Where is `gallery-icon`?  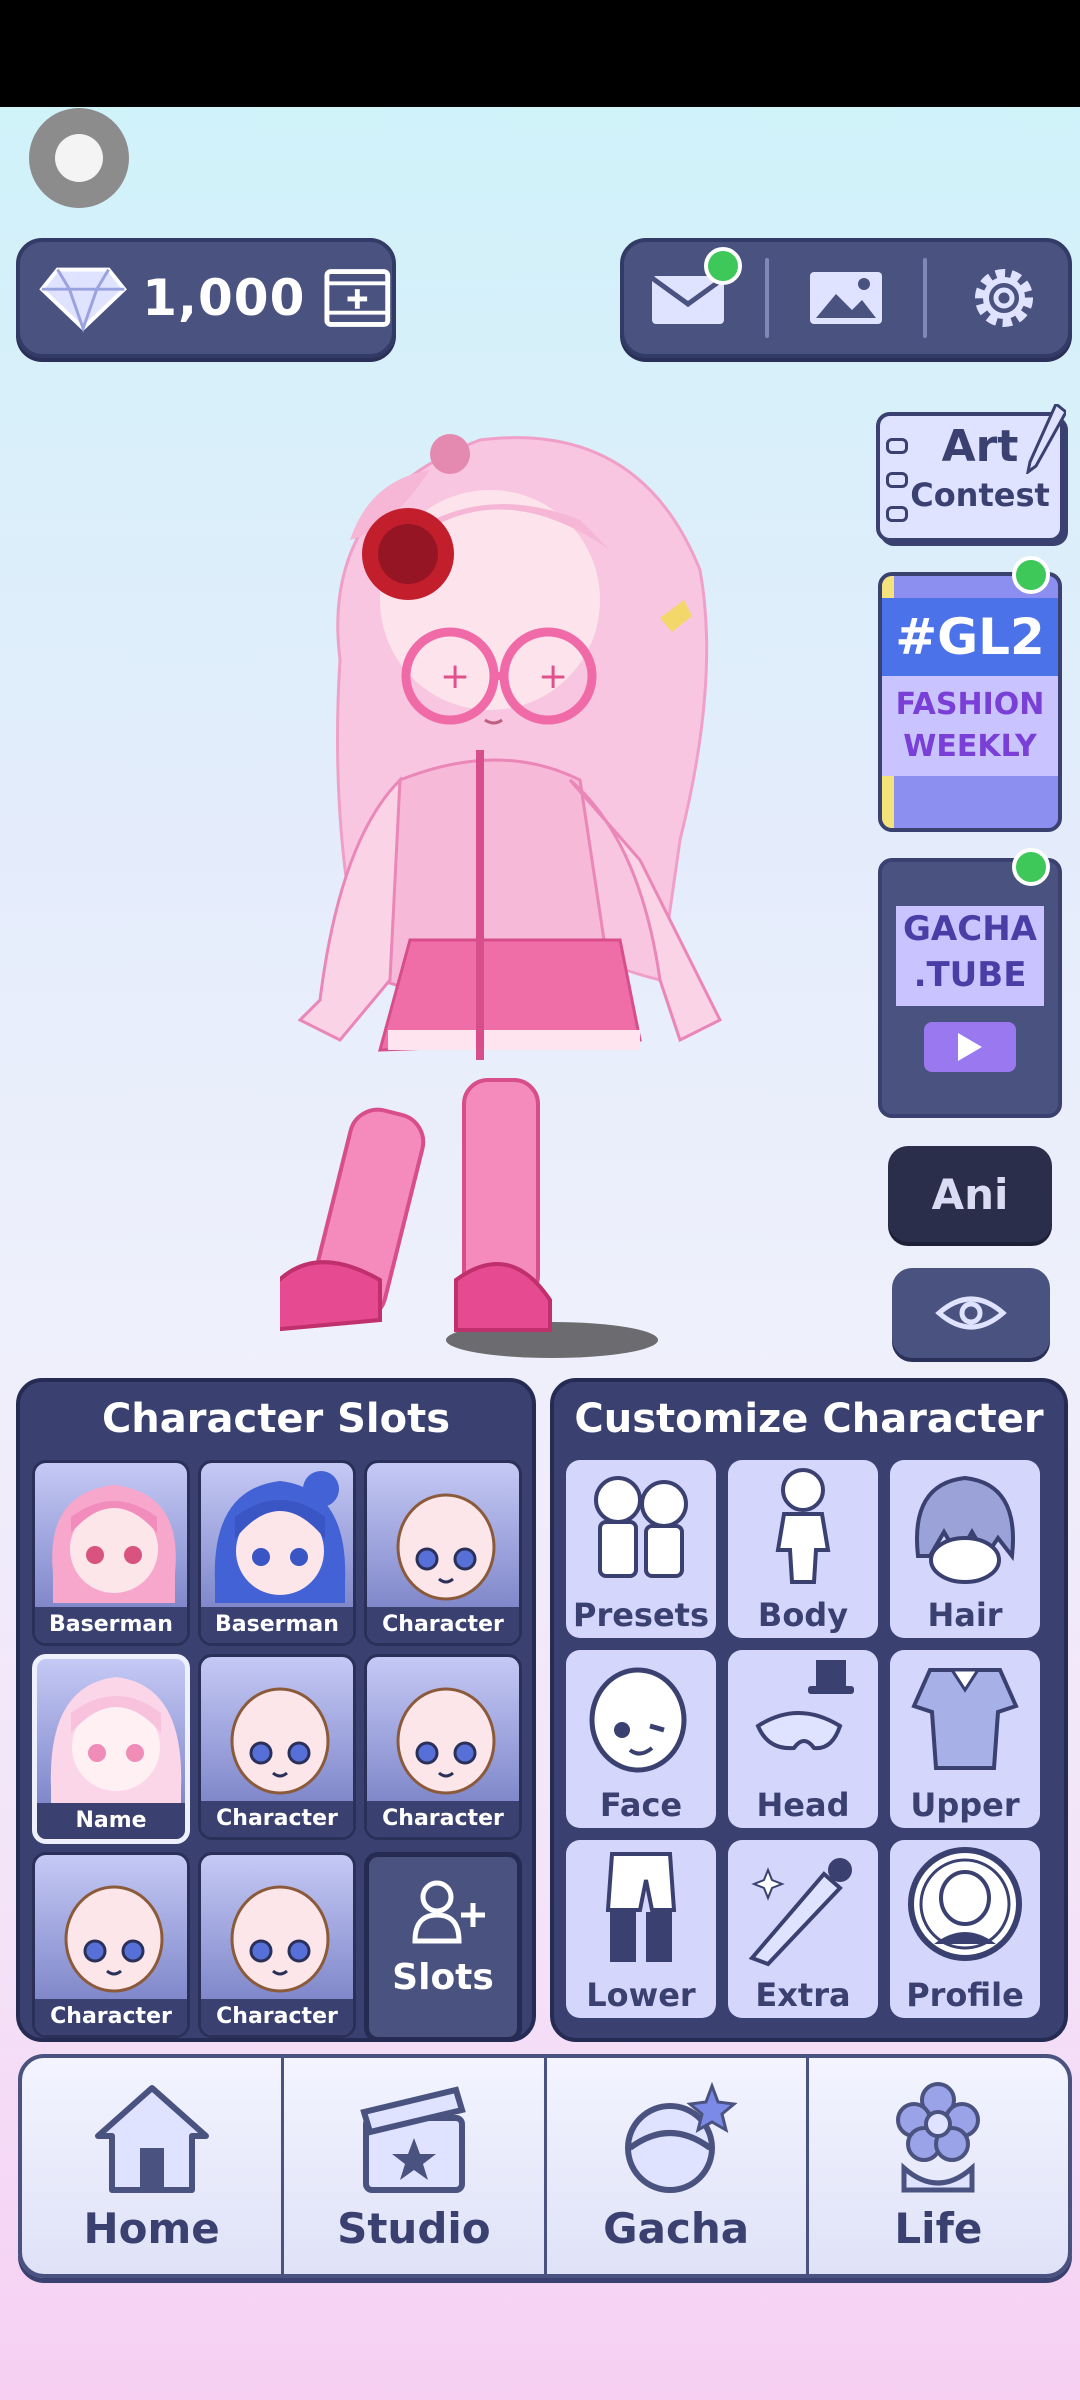 gallery-icon is located at coordinates (845, 298).